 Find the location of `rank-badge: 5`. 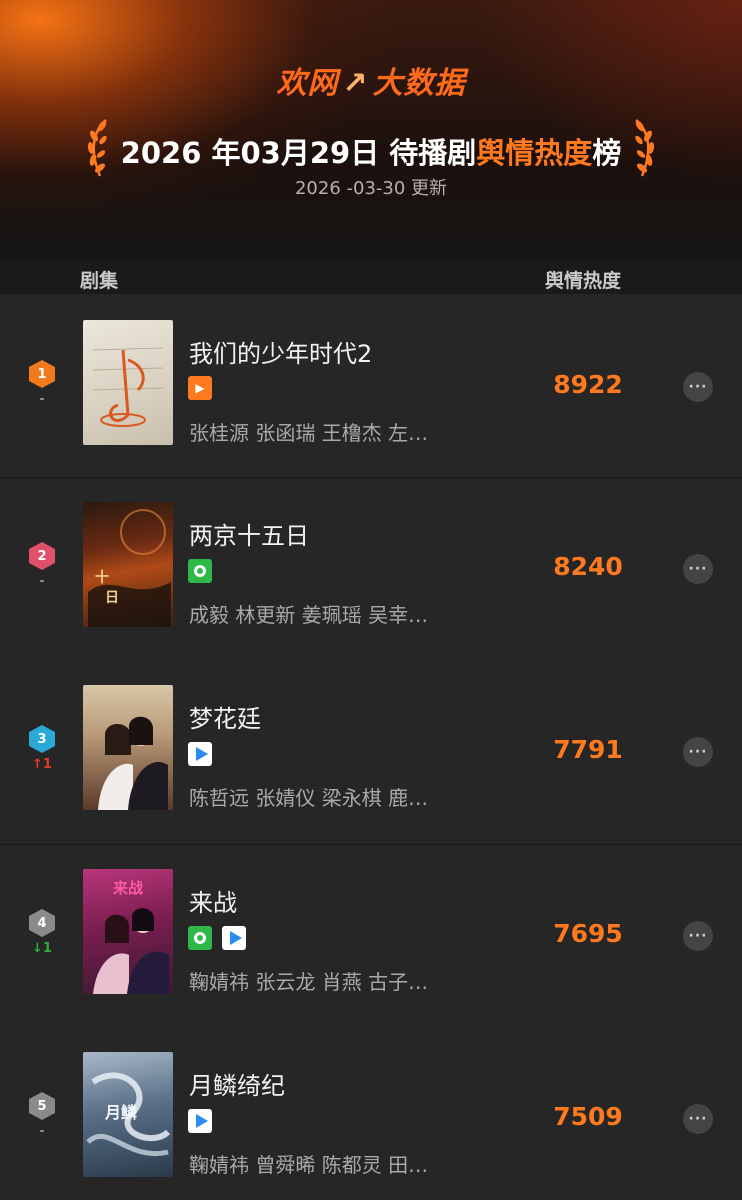

rank-badge: 5 is located at coordinates (42, 1106).